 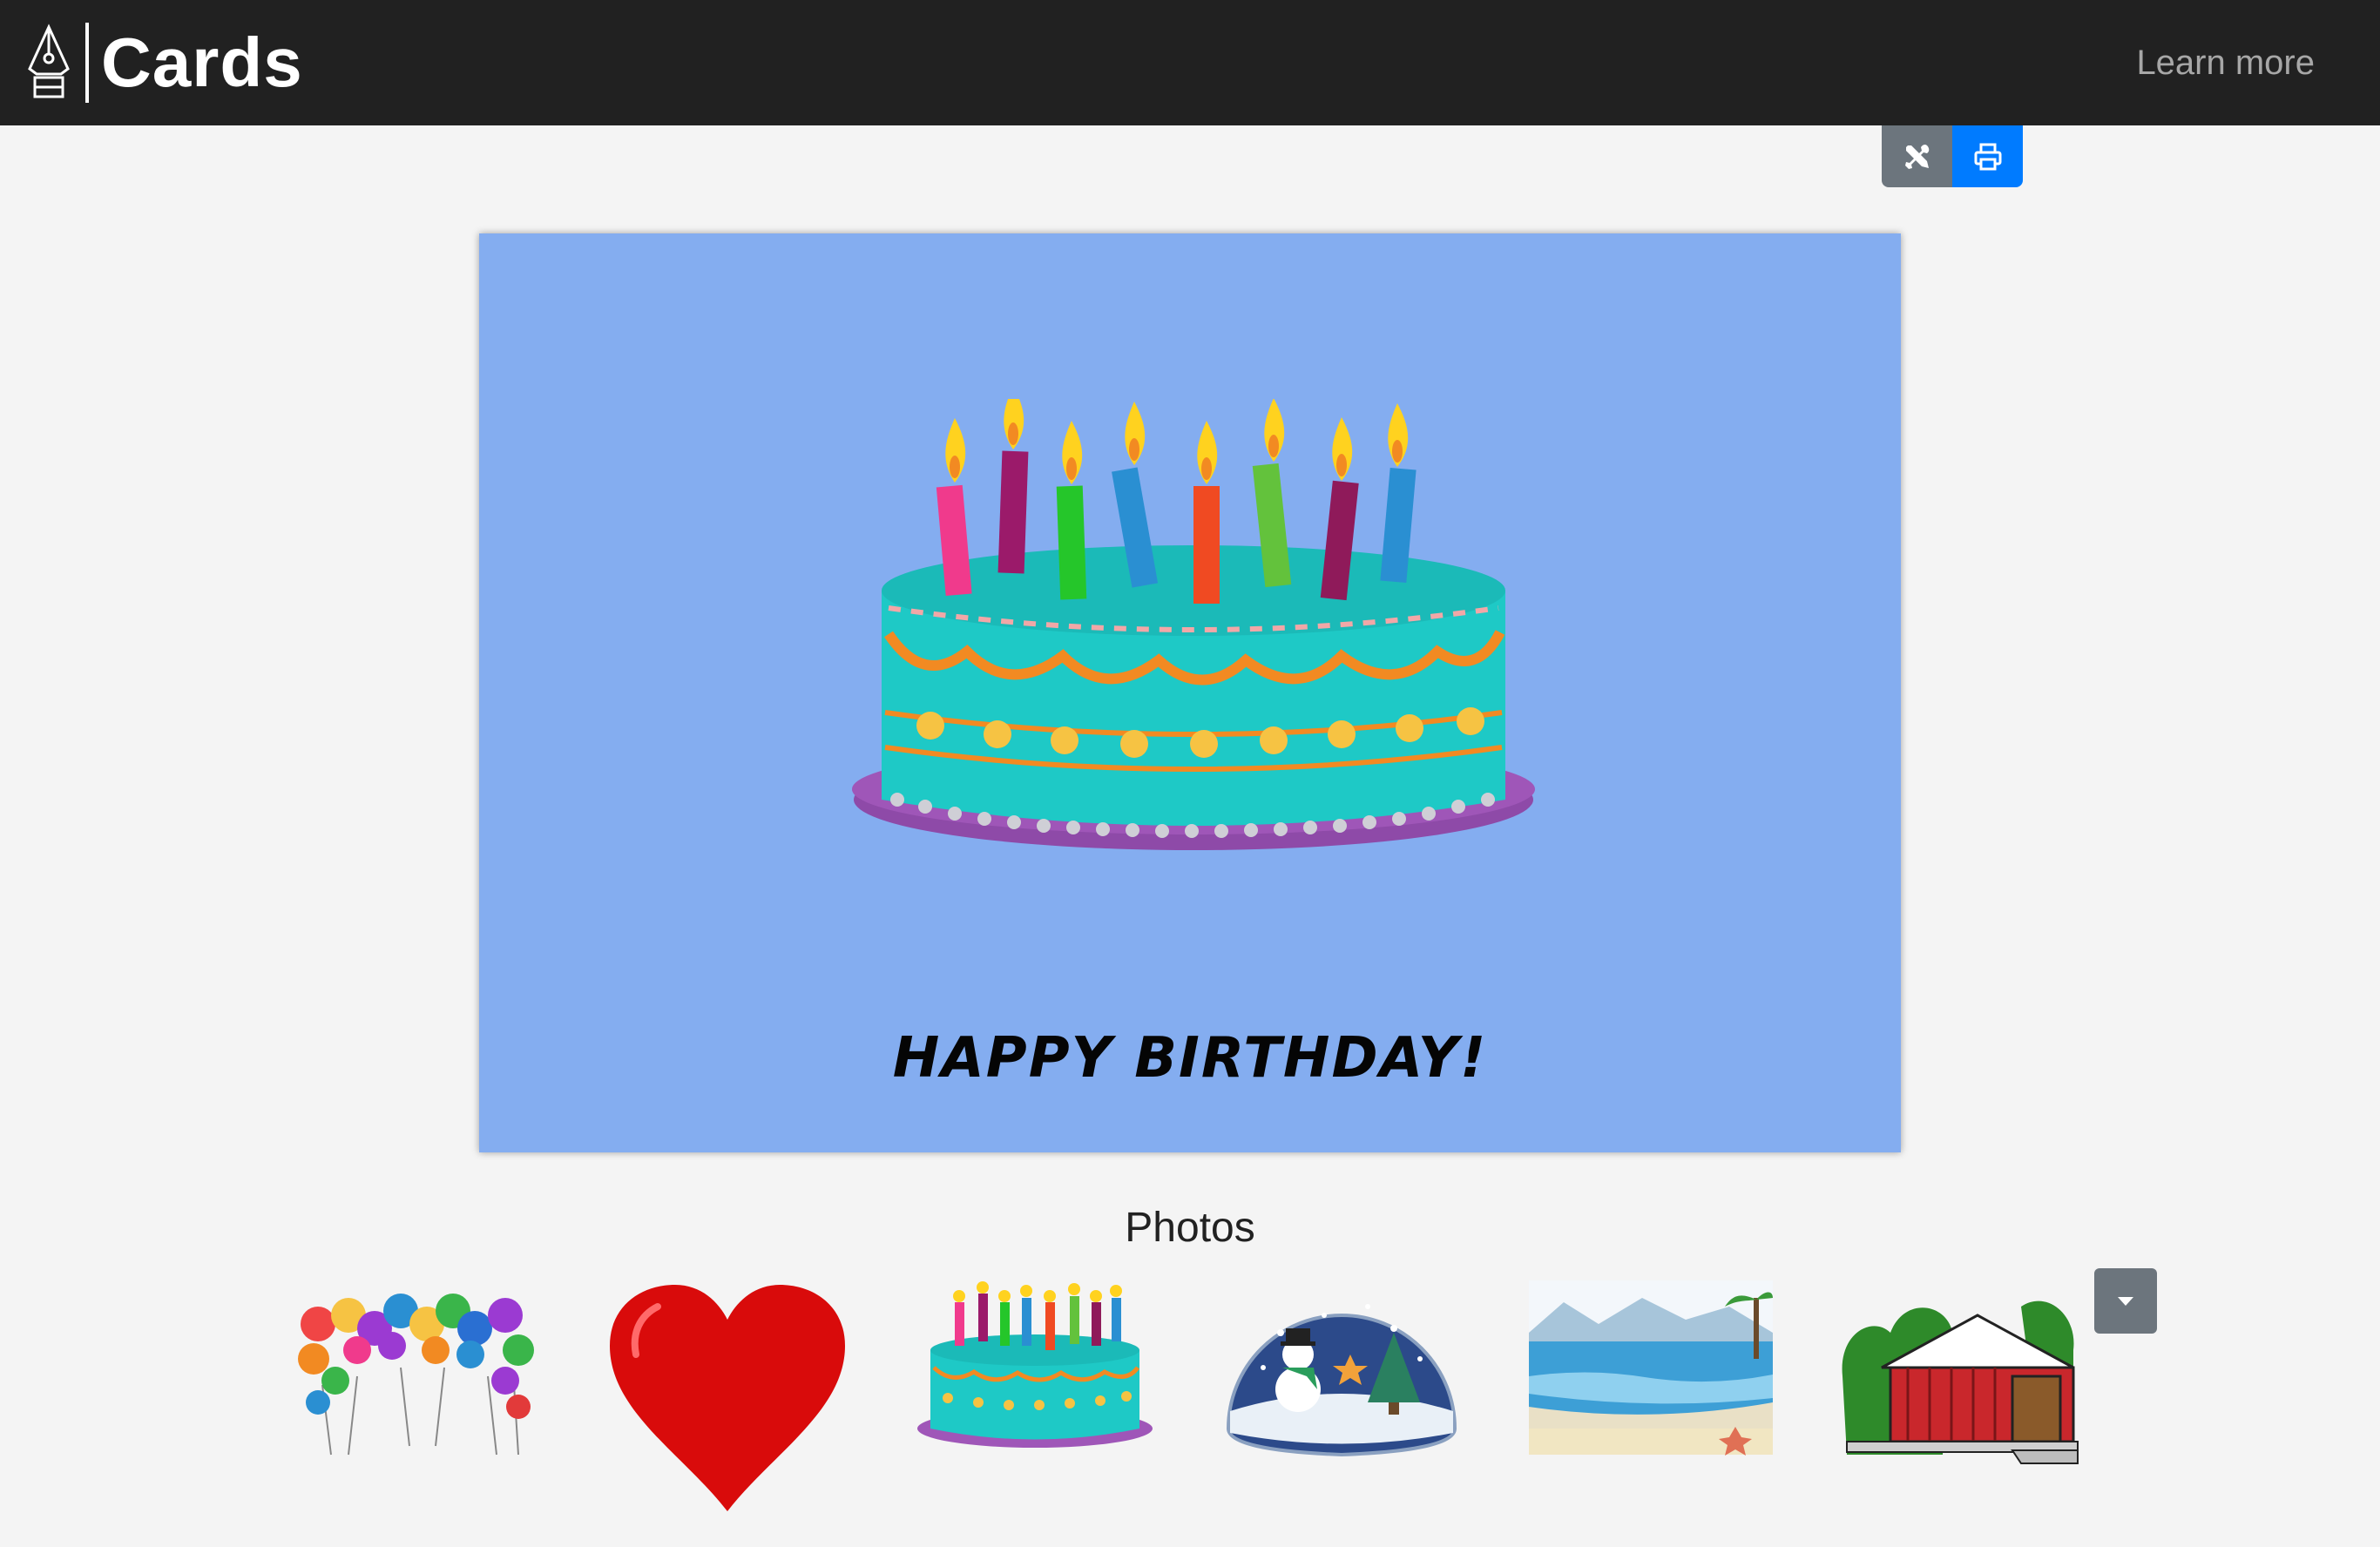 I want to click on birthday-cake-image, so click(x=1035, y=1364).